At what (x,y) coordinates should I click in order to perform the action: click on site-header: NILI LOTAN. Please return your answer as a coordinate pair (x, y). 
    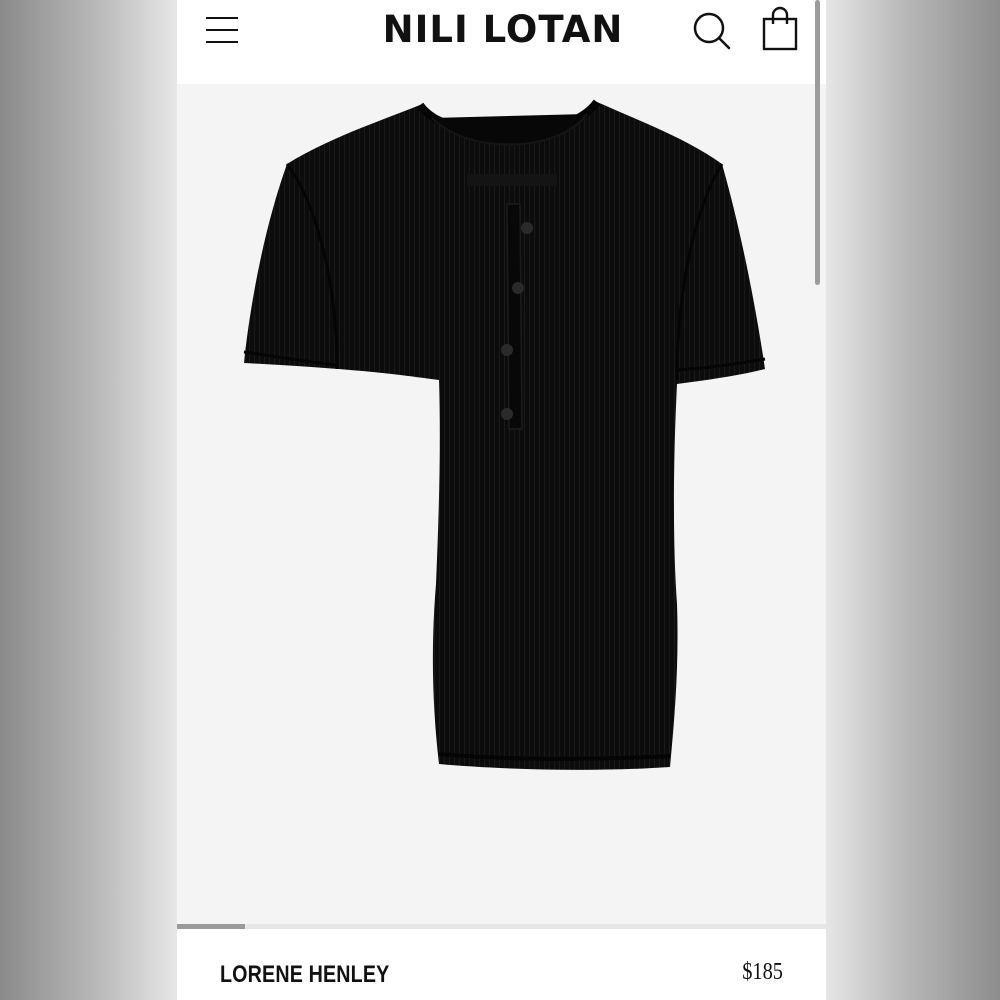
    Looking at the image, I should click on (501, 42).